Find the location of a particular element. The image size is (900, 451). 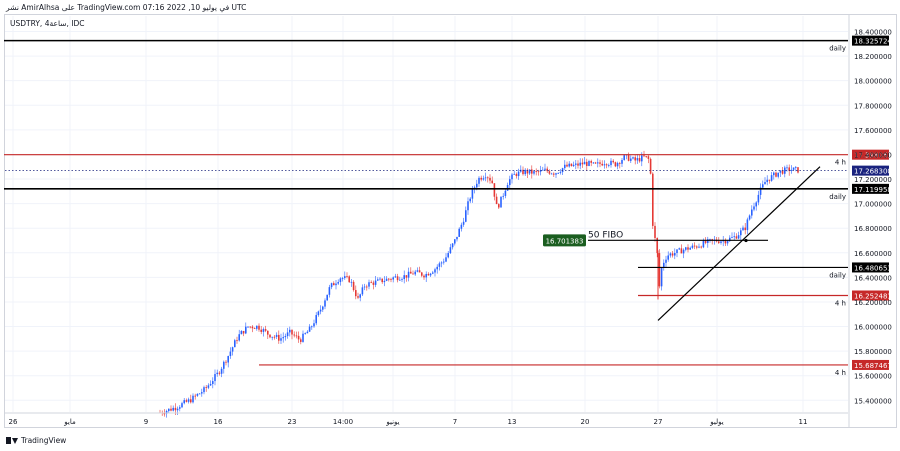

price-tick-label: 15.600000 is located at coordinates (873, 377).